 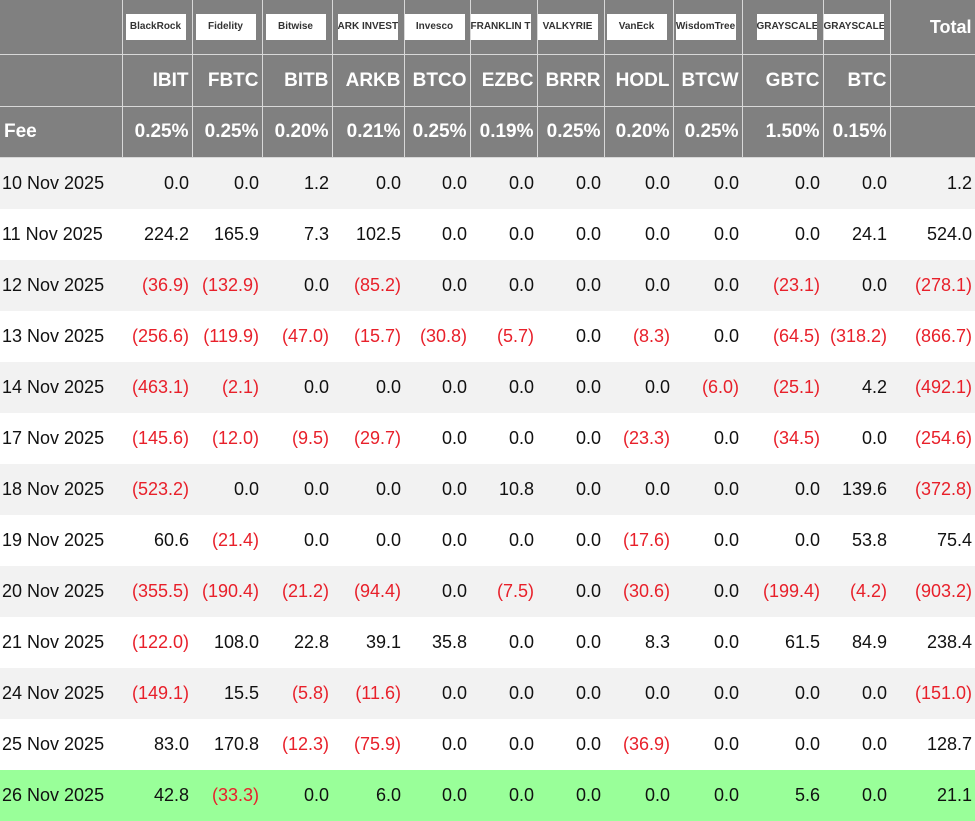 I want to click on flow-cell: (25.1), so click(x=782, y=387).